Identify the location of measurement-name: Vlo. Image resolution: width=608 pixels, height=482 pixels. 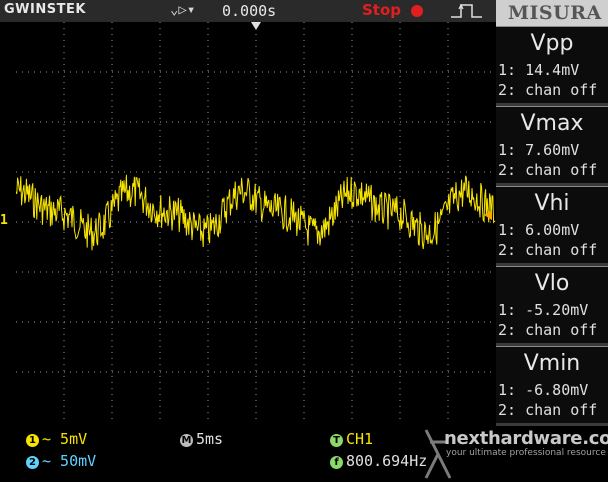
(552, 283).